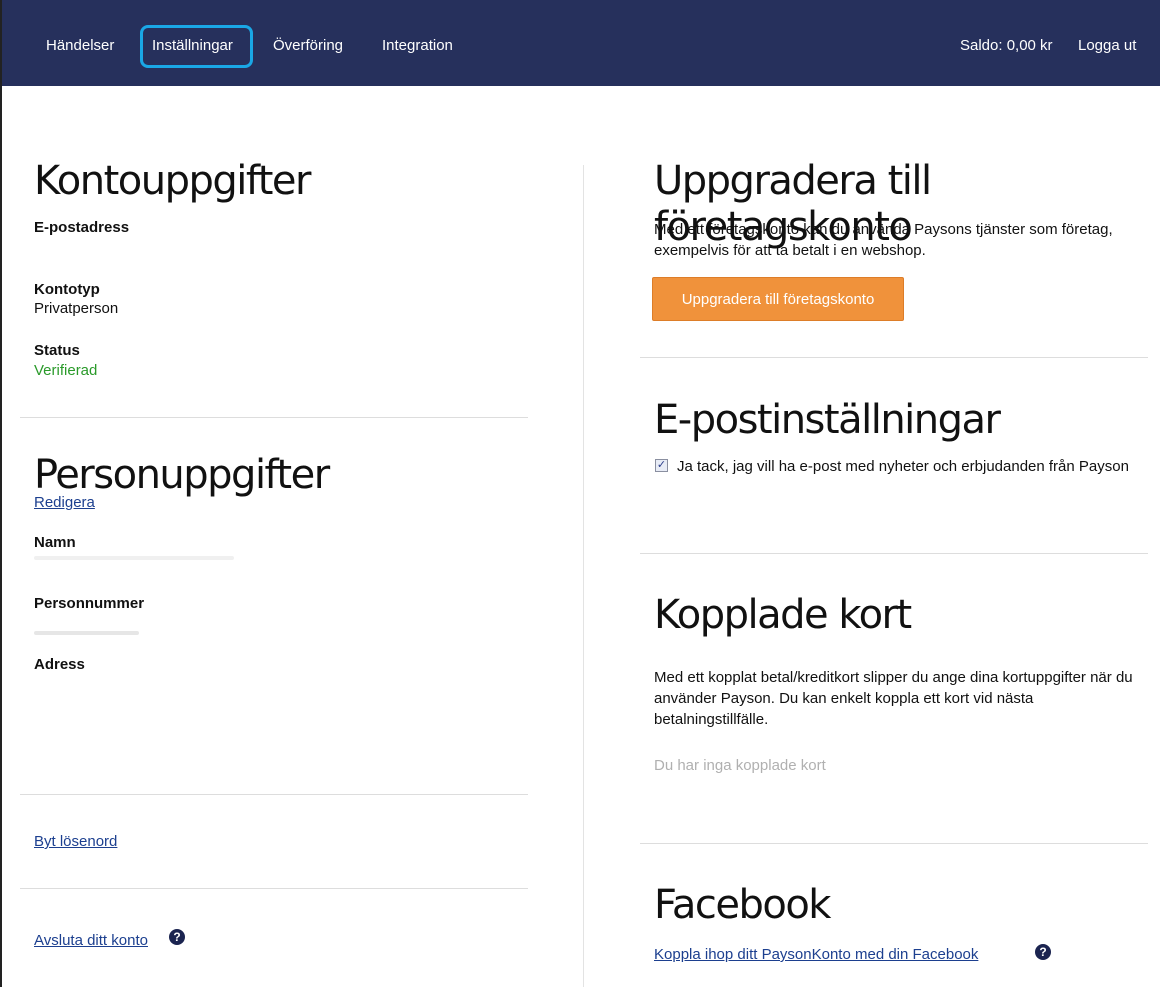 The width and height of the screenshot is (1160, 987). What do you see at coordinates (86, 633) in the screenshot?
I see `ssn-value-redacted` at bounding box center [86, 633].